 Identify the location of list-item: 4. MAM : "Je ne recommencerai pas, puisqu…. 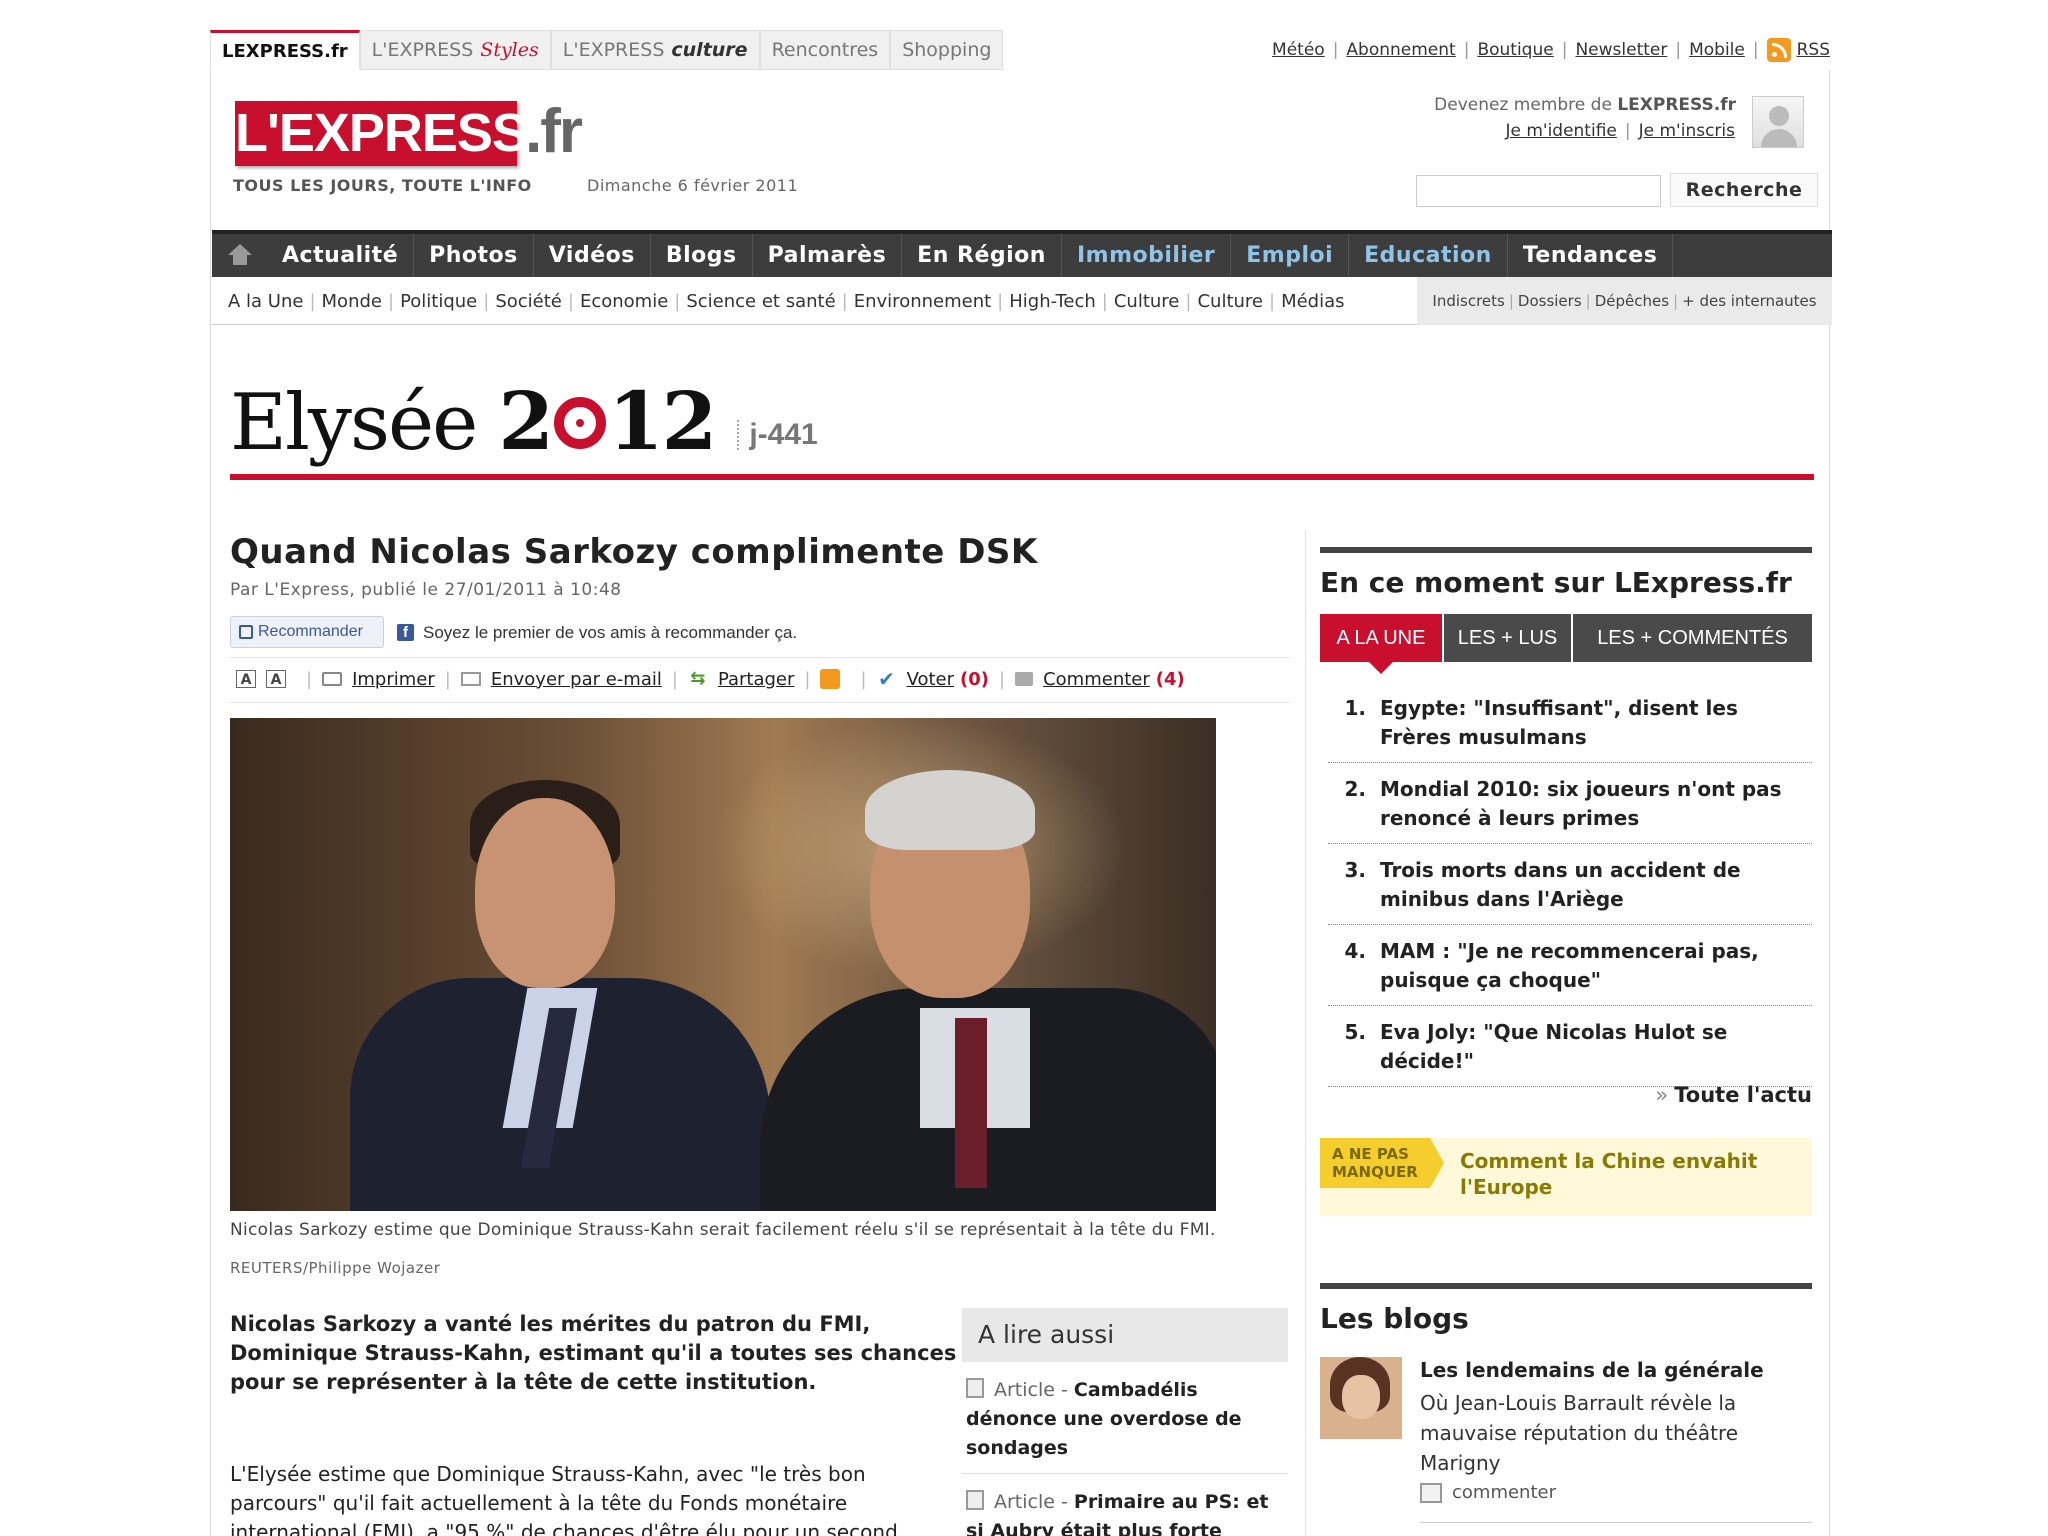
(1570, 965).